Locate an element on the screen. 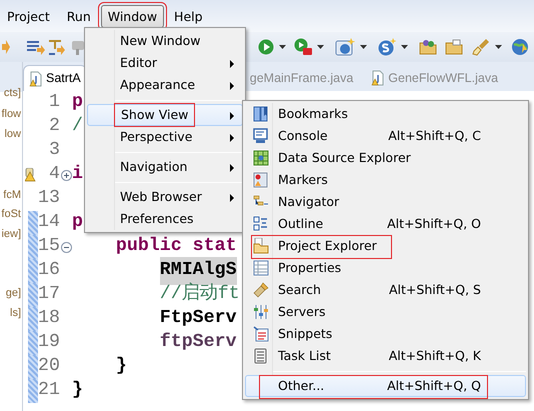 This screenshot has height=411, width=534. menu-item: Project is located at coordinates (28, 16).